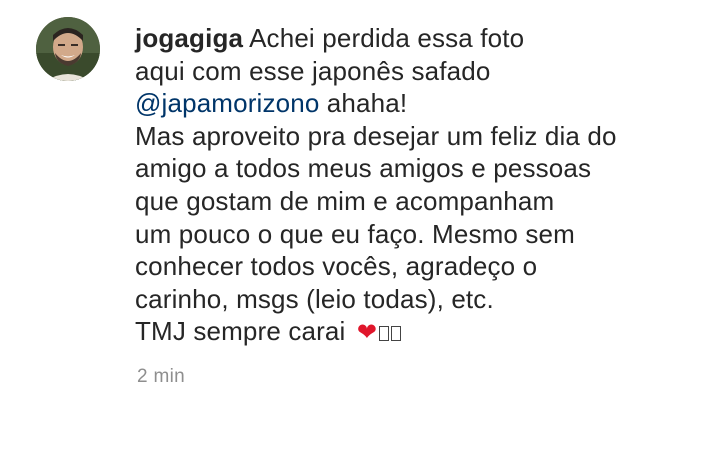 This screenshot has height=450, width=720. I want to click on comment-line-text: Achei perdida essa foto, so click(387, 38).